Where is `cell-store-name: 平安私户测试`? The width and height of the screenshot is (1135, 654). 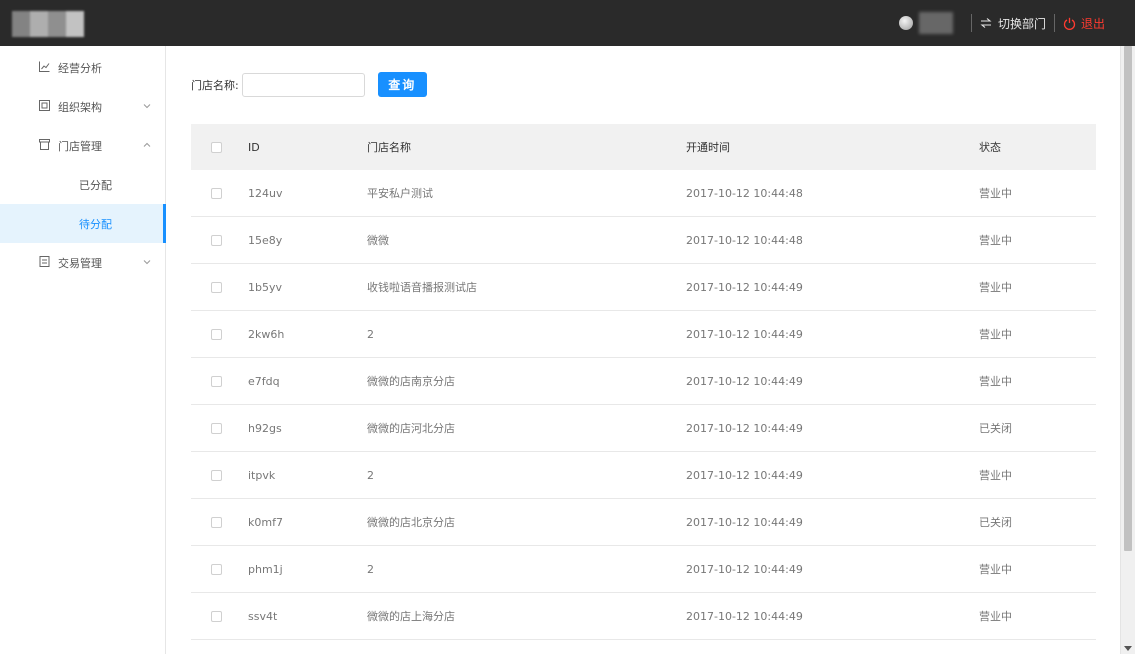
cell-store-name: 平安私户测试 is located at coordinates (400, 193).